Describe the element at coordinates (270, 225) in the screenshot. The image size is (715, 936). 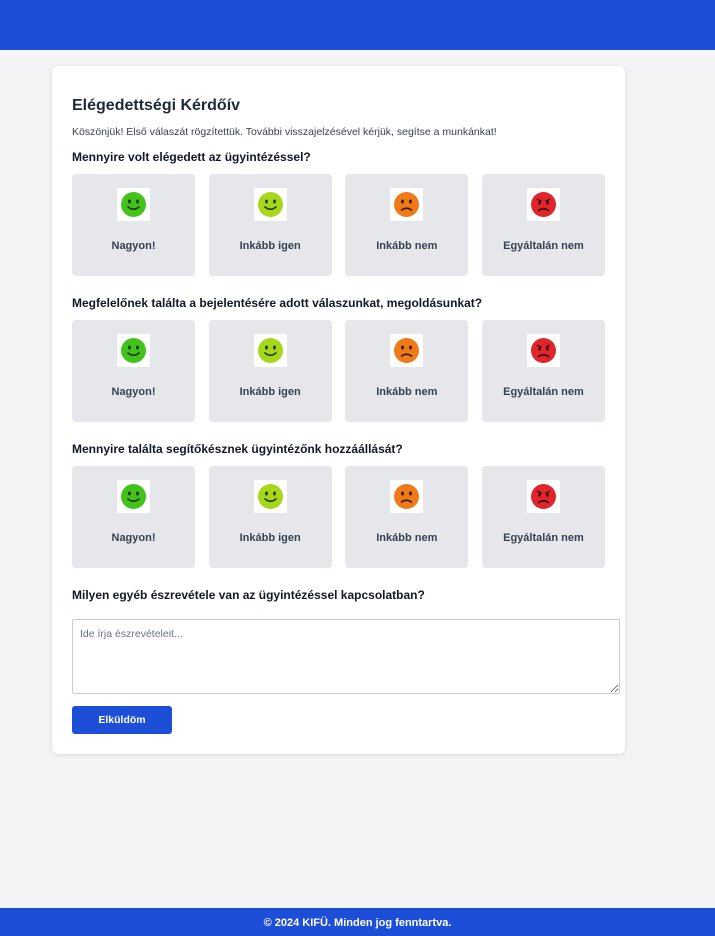
I see `q1-option-rather-yes: Inkább igen` at that location.